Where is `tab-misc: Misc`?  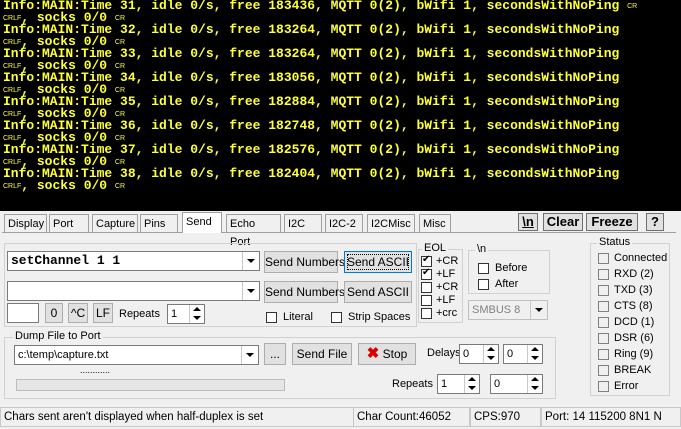 tab-misc: Misc is located at coordinates (435, 223).